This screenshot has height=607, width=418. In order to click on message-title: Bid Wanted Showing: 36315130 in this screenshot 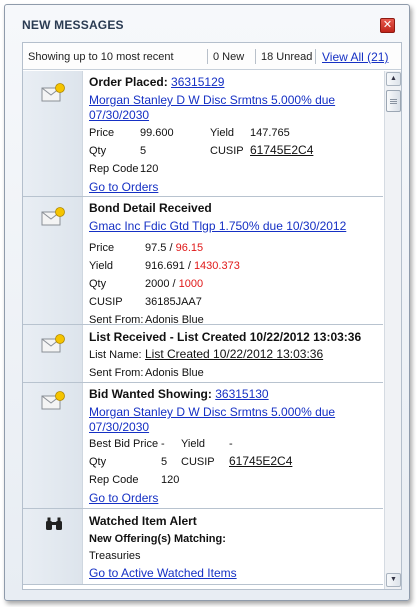, I will do `click(179, 394)`.